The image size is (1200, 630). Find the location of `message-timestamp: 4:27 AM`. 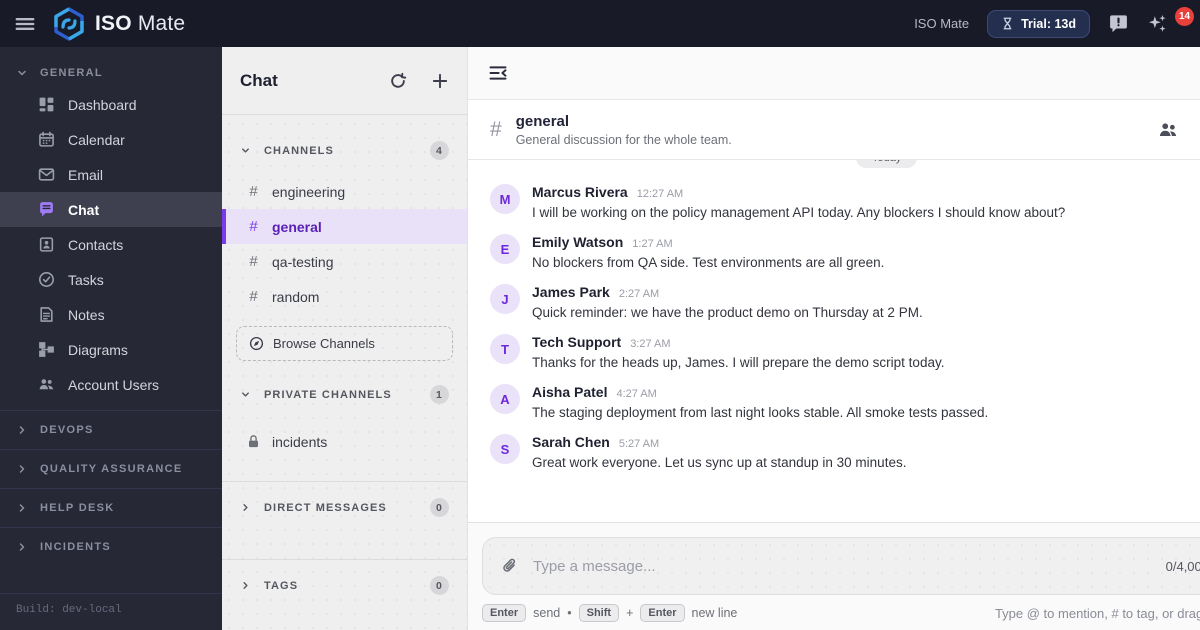

message-timestamp: 4:27 AM is located at coordinates (636, 394).